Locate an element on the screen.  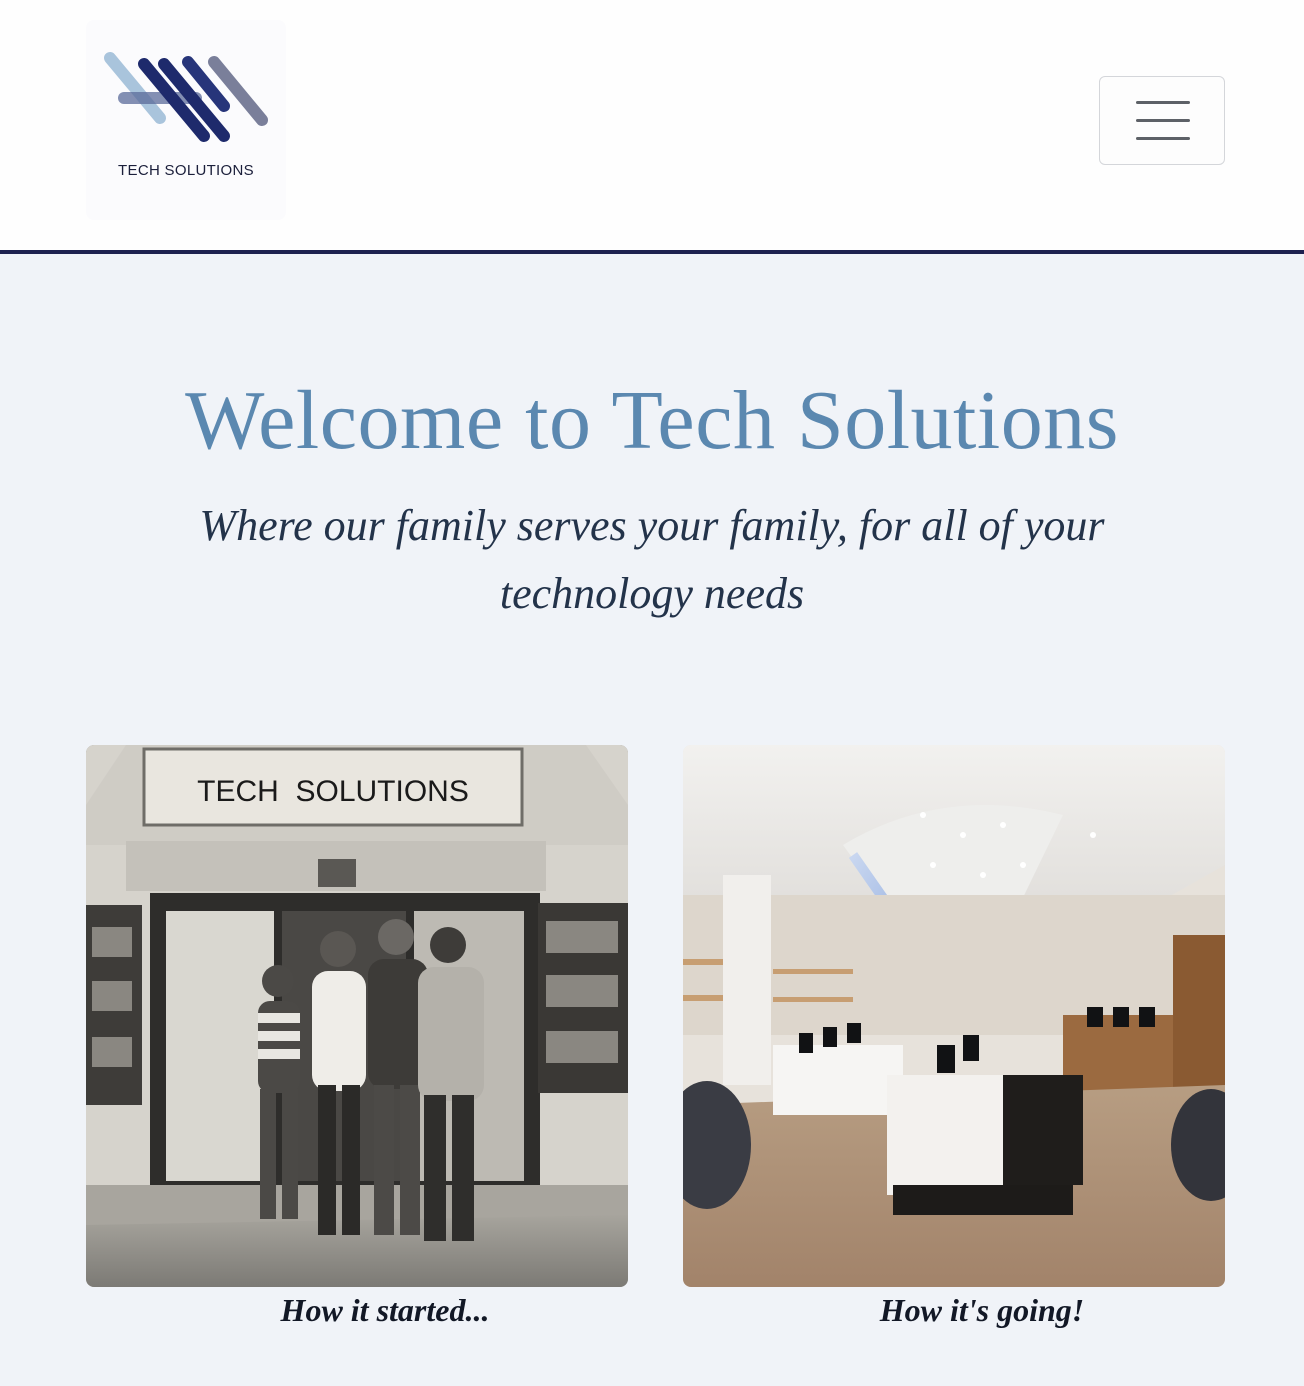
page-title: Welcome to Tech Solutions is located at coordinates (652, 420).